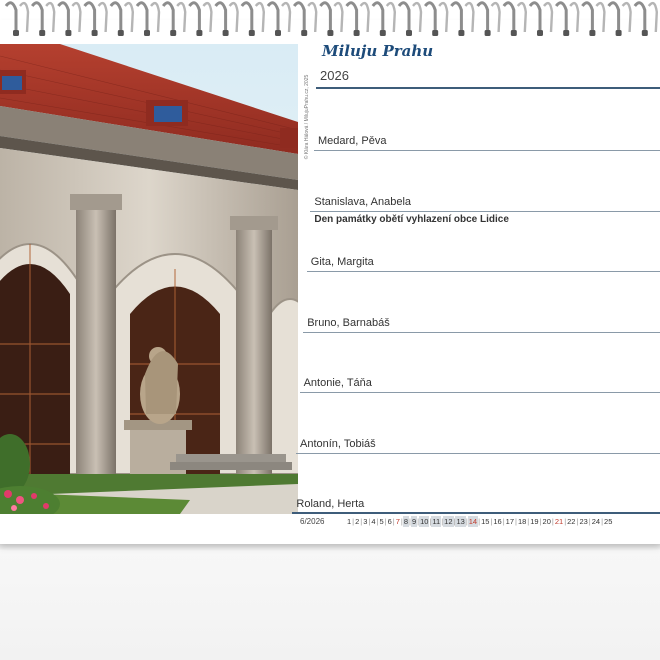 The width and height of the screenshot is (660, 660). I want to click on spiral-binding, so click(332, 18).